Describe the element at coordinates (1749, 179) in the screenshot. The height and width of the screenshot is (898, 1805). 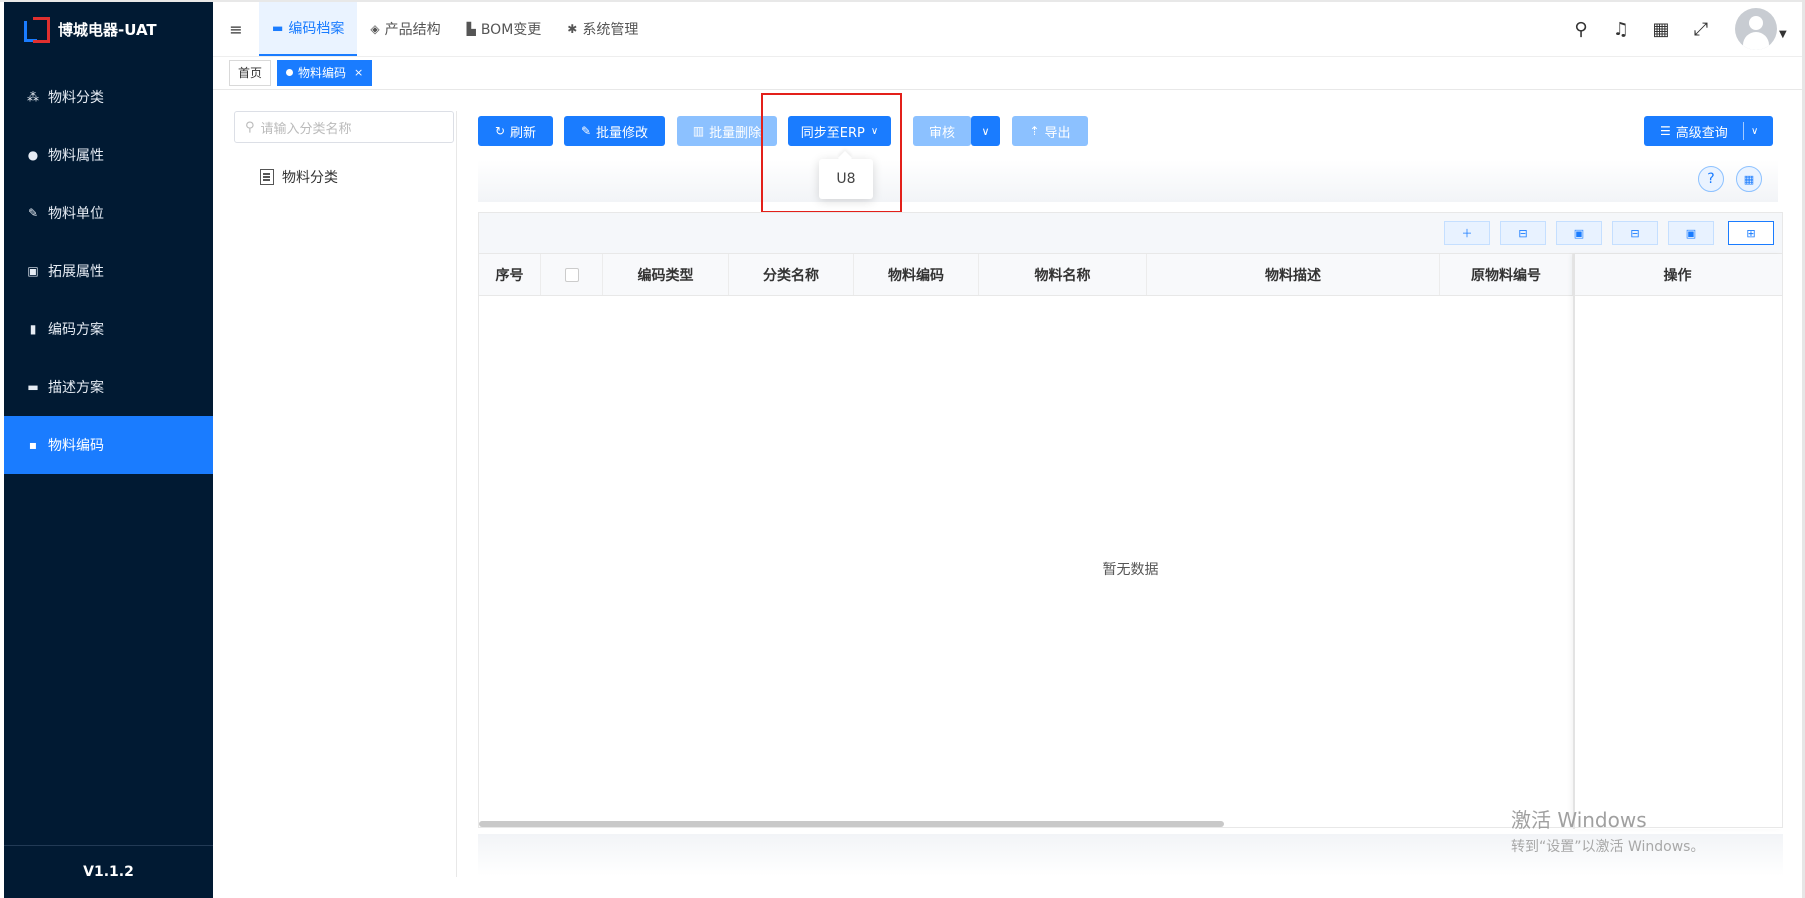
I see `settings-grid-icon: ▦` at that location.